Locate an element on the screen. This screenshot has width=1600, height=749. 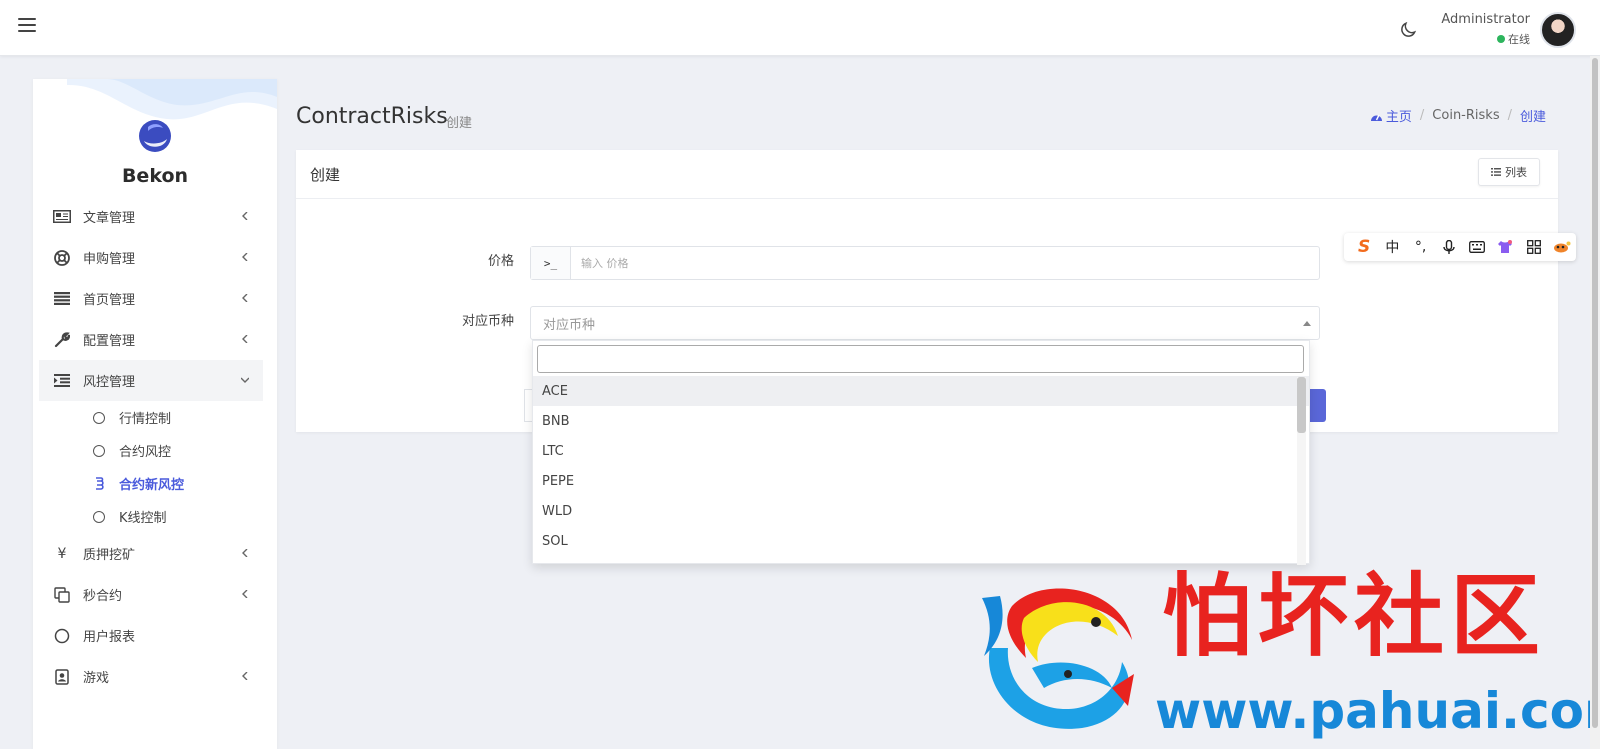
menu-toggle-icon is located at coordinates (27, 26).